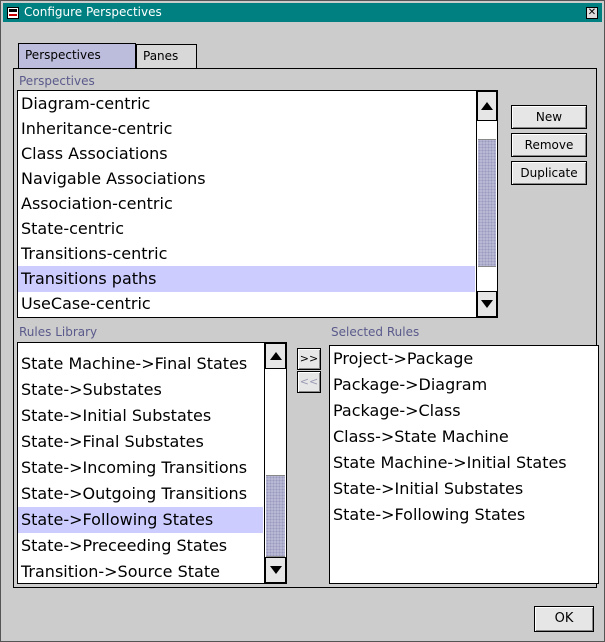 This screenshot has height=642, width=605. Describe the element at coordinates (248, 254) in the screenshot. I see `list-item: Transitions-centric` at that location.